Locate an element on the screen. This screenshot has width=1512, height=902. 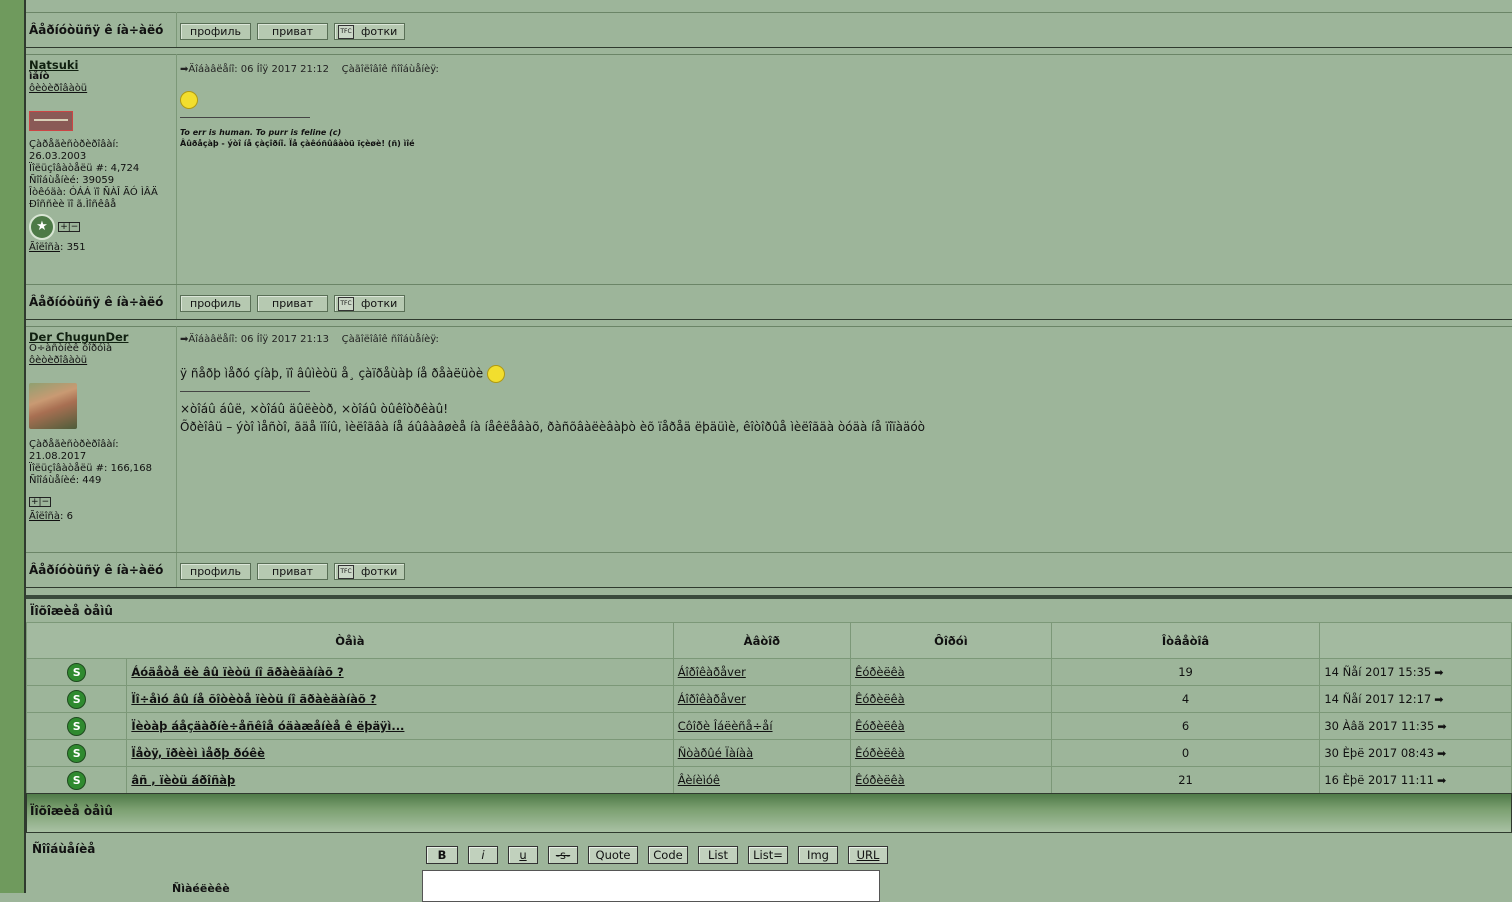
similar-topics-footer-bar is located at coordinates (769, 813).